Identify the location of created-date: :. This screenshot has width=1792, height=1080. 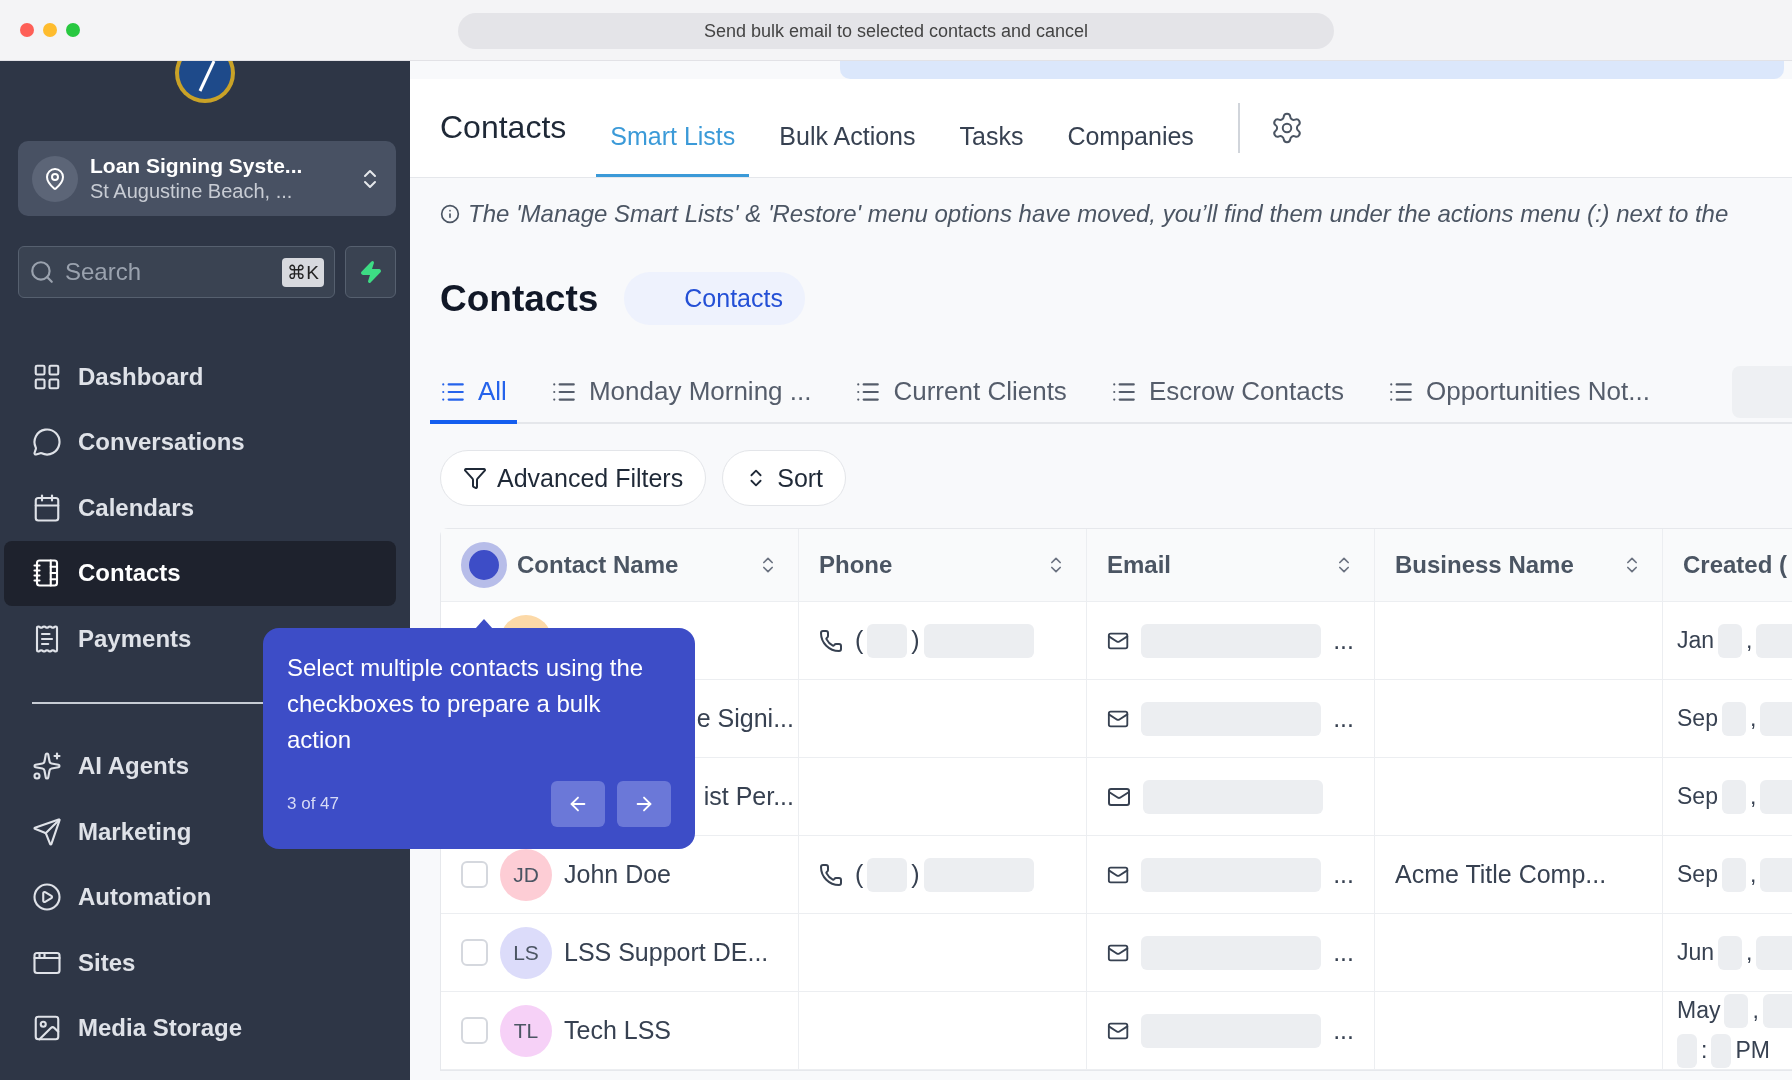
(1704, 1050).